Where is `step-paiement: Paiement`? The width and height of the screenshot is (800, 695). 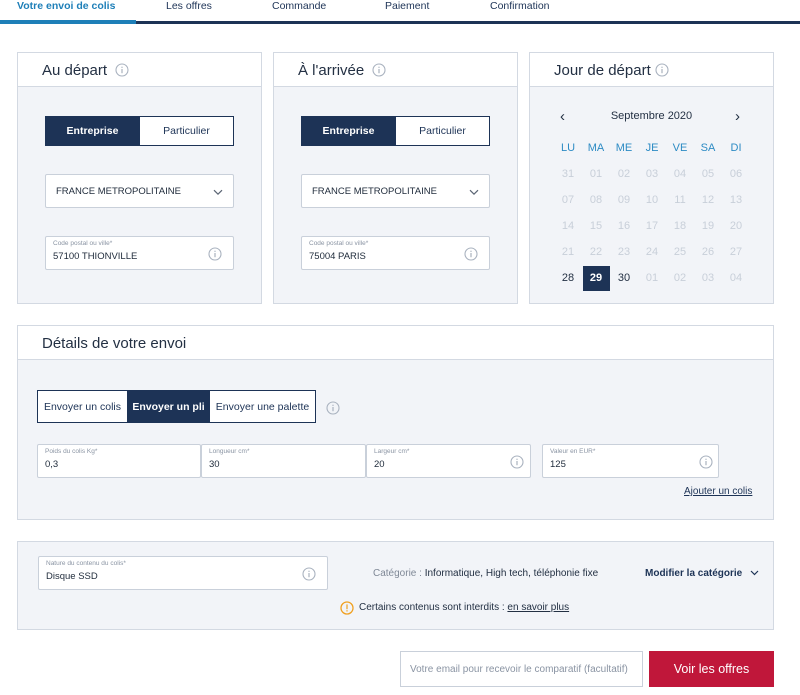 step-paiement: Paiement is located at coordinates (407, 6).